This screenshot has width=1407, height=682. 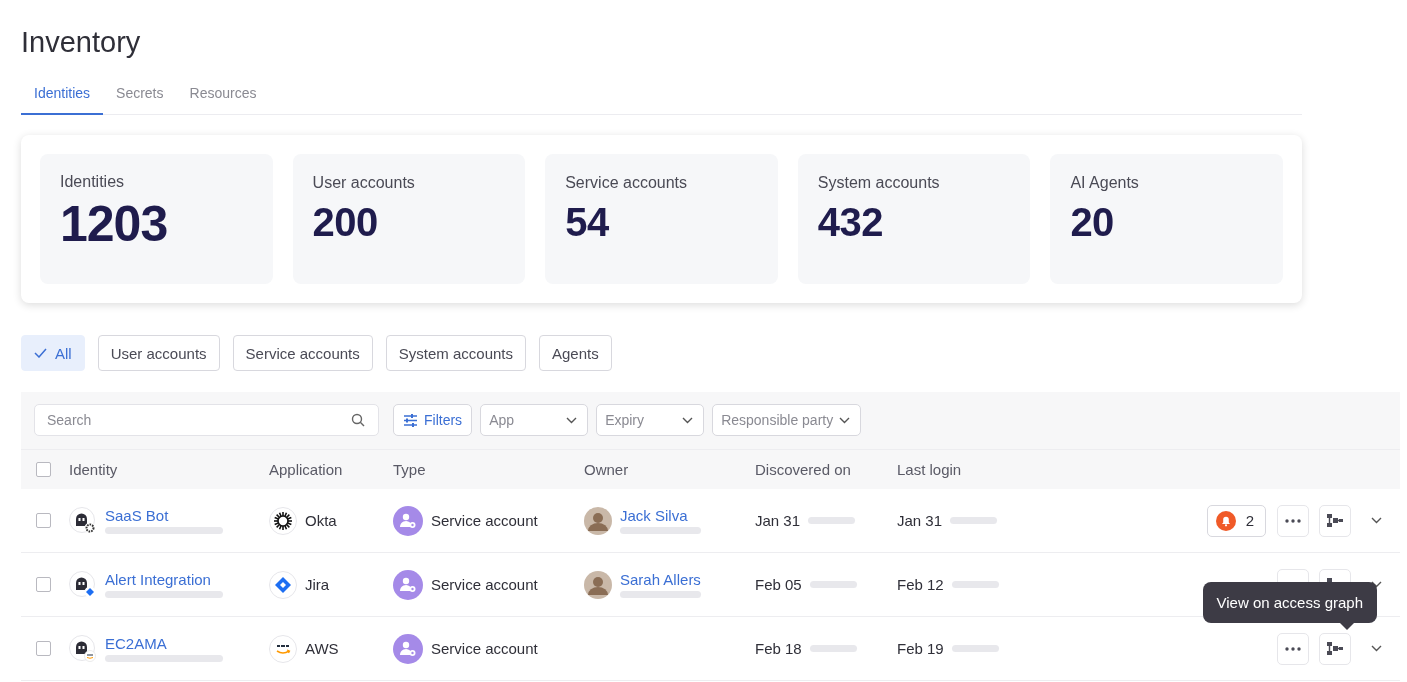 I want to click on identity-link: EC2AMA, so click(x=164, y=643).